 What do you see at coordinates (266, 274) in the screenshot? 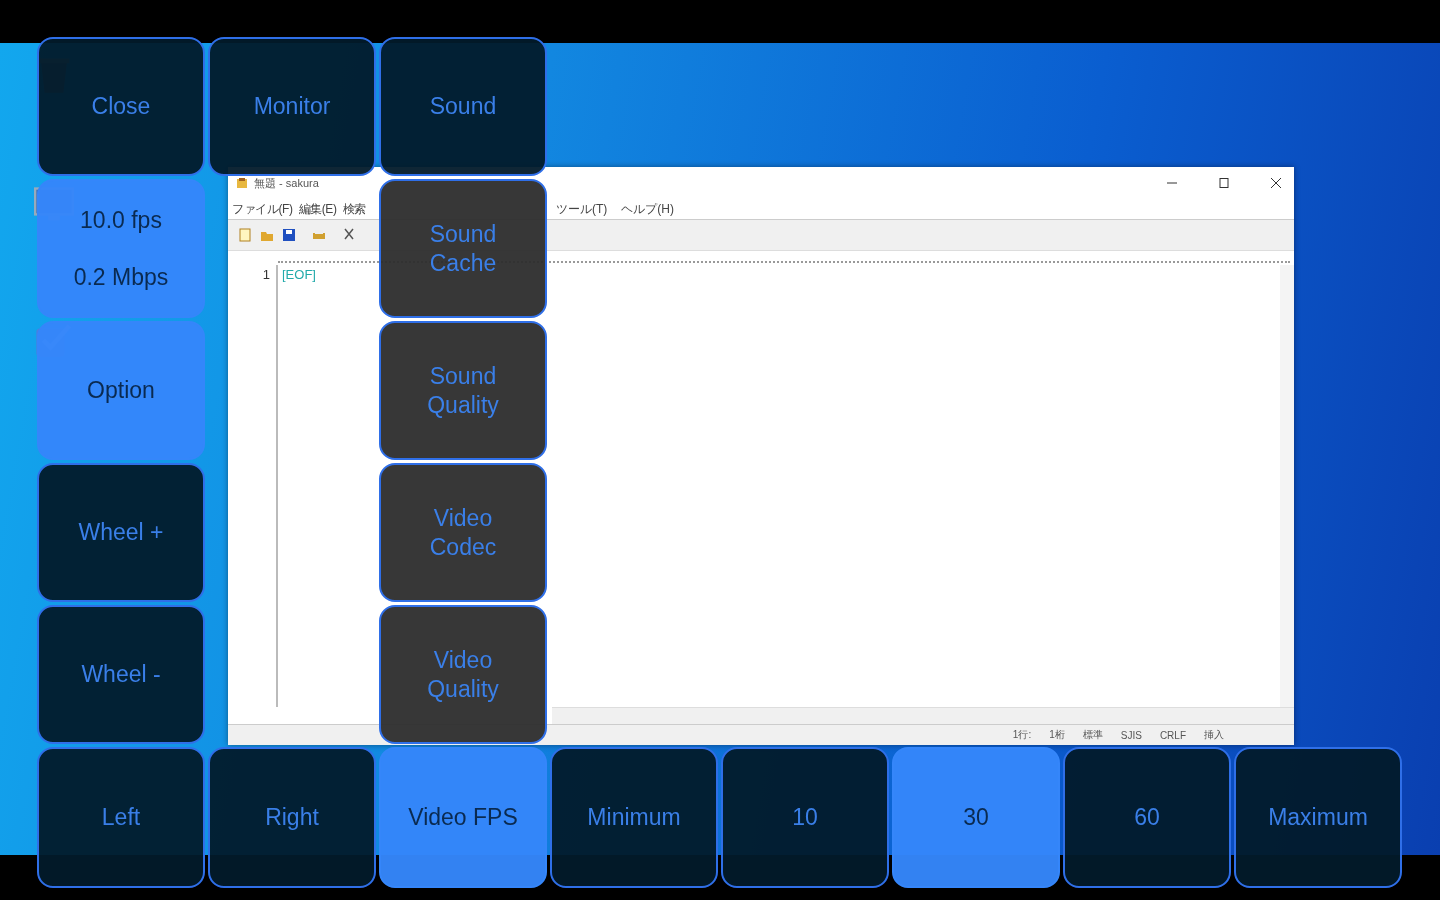
I see `line-number: 1` at bounding box center [266, 274].